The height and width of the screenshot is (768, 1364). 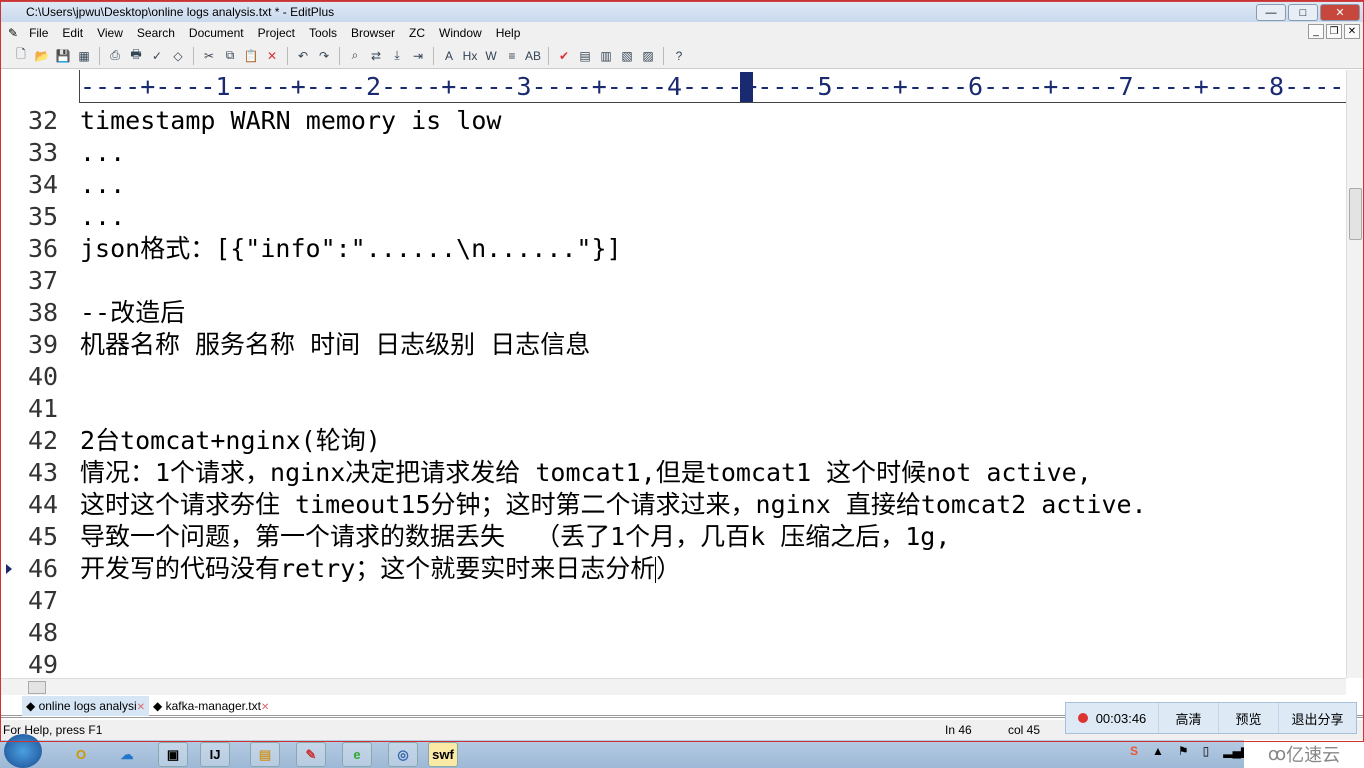 What do you see at coordinates (1303, 12) in the screenshot?
I see `maximize-button: □` at bounding box center [1303, 12].